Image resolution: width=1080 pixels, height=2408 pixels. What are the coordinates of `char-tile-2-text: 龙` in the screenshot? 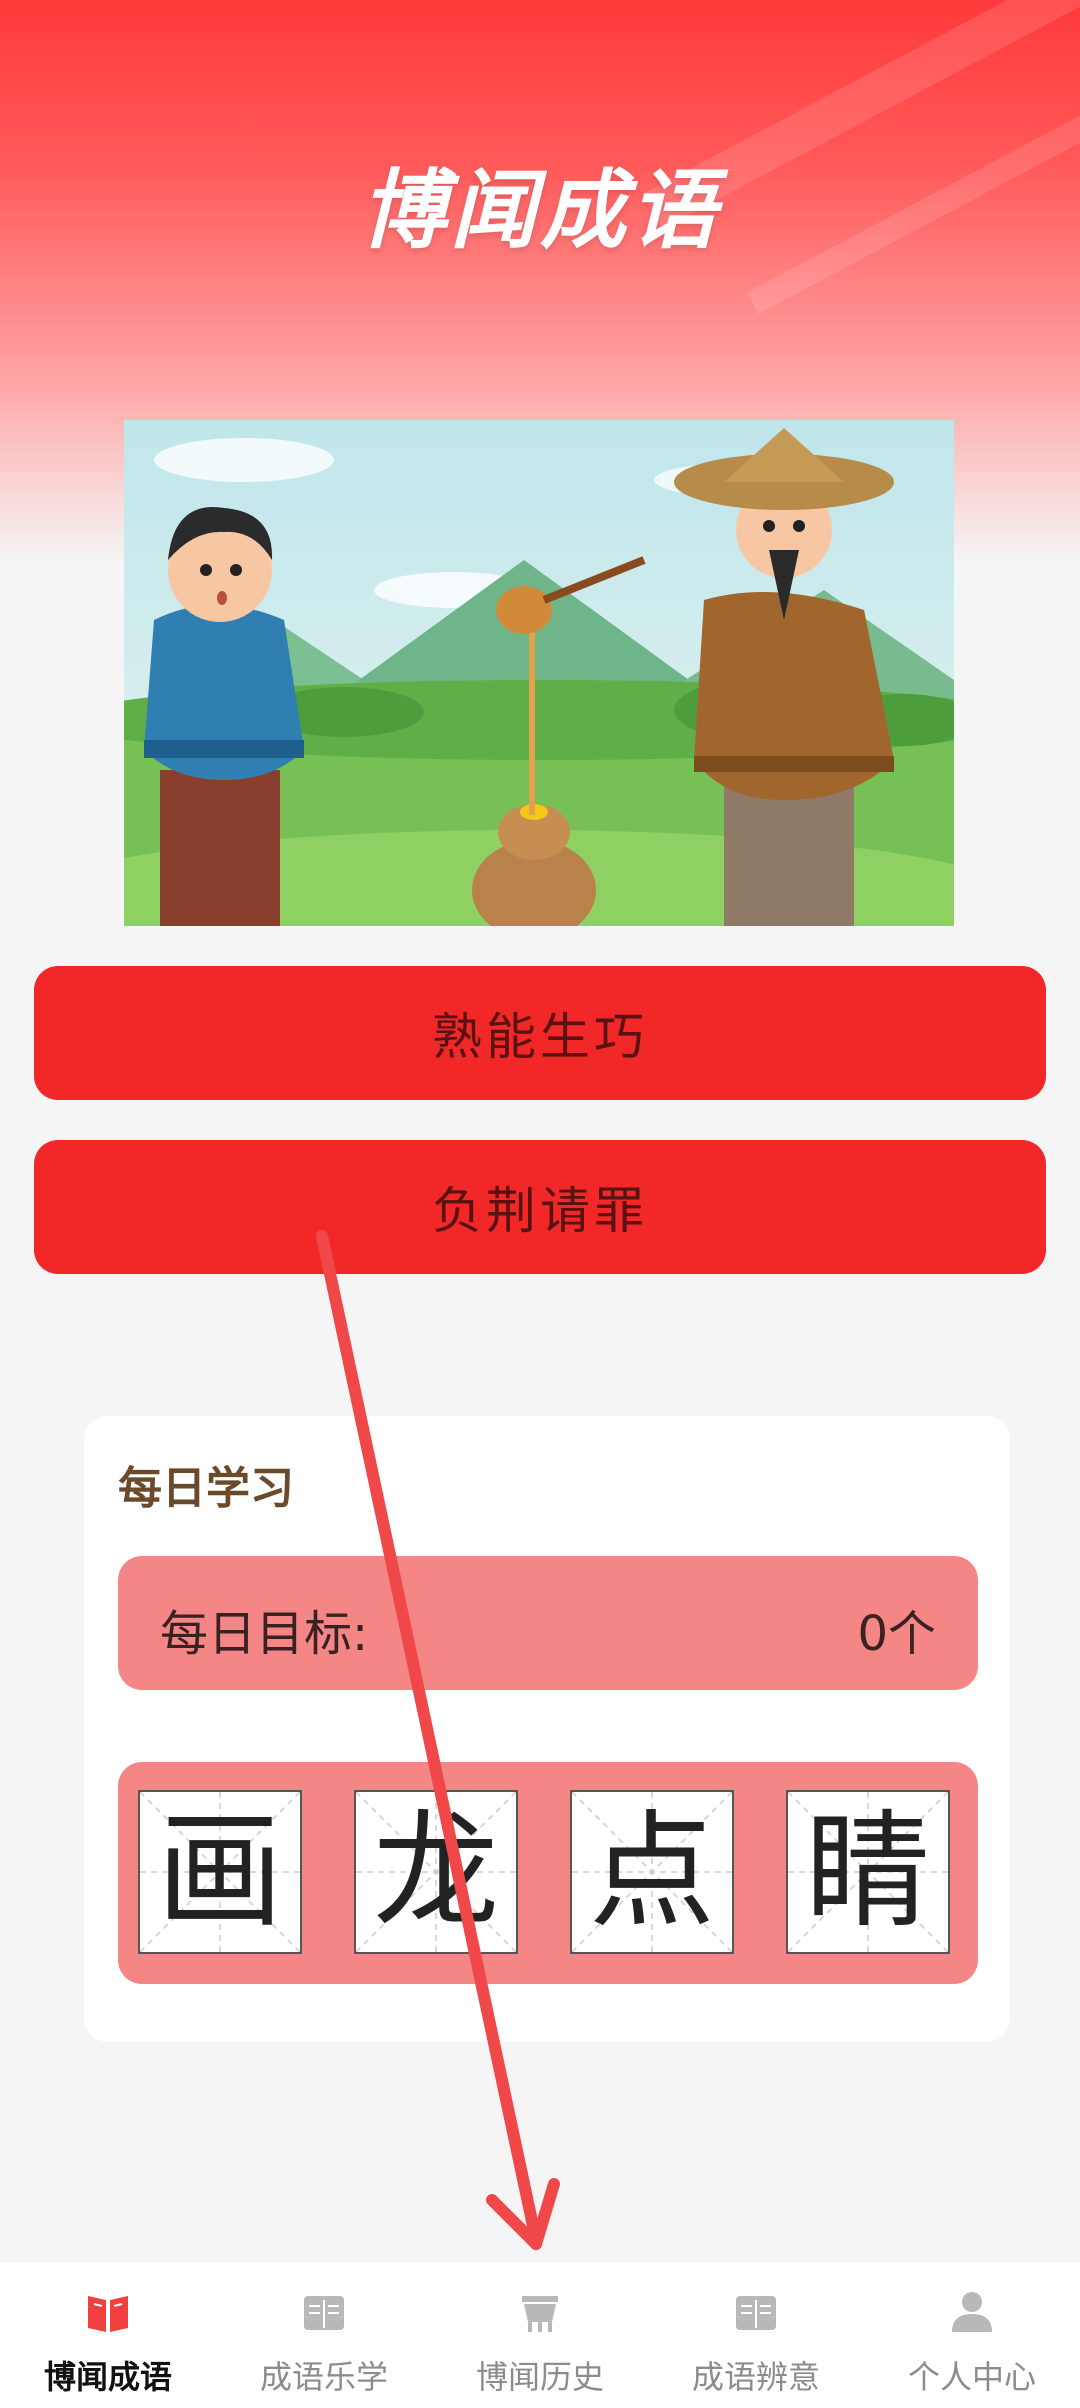 It's located at (436, 1871).